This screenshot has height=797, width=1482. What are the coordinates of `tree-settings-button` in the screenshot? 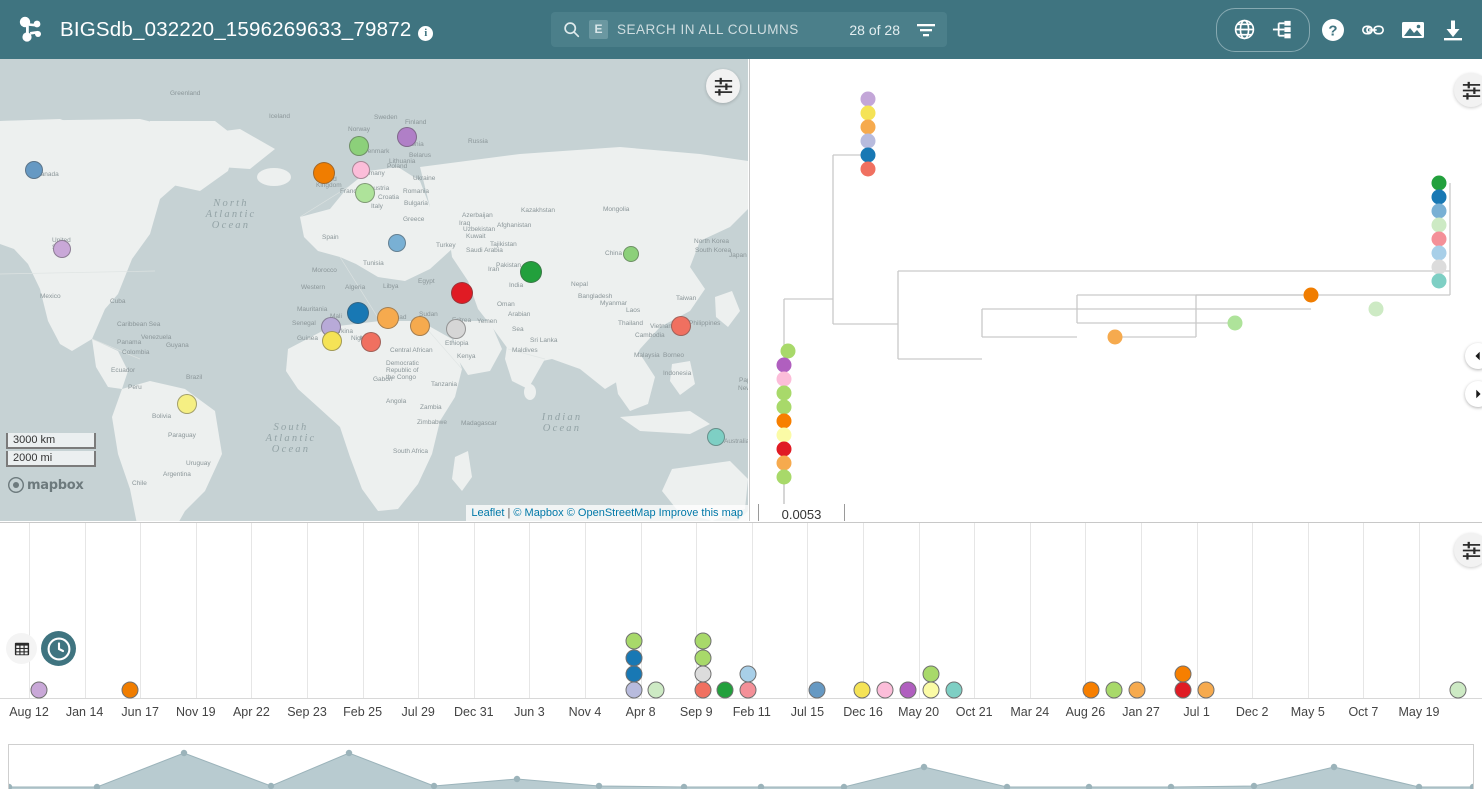 It's located at (1468, 90).